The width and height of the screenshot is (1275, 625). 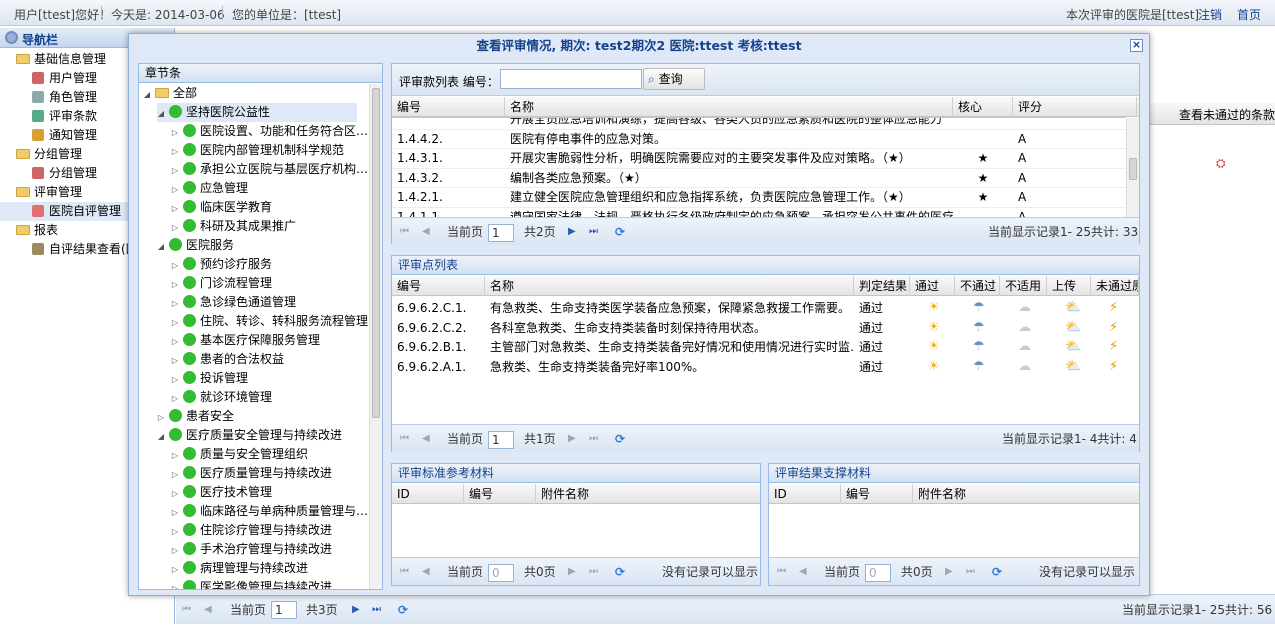 What do you see at coordinates (48, 173) in the screenshot?
I see `nav-item: 分组管理` at bounding box center [48, 173].